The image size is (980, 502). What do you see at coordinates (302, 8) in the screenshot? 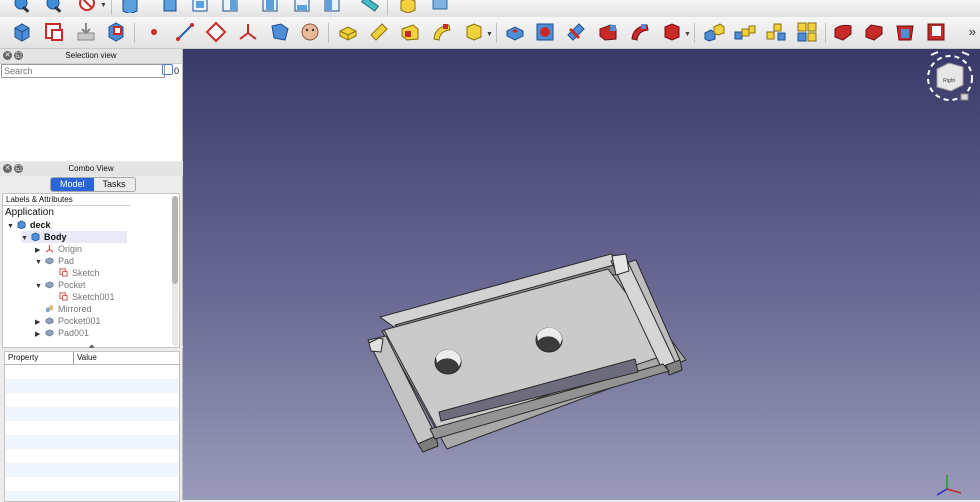
I see `bottom-view-icon` at bounding box center [302, 8].